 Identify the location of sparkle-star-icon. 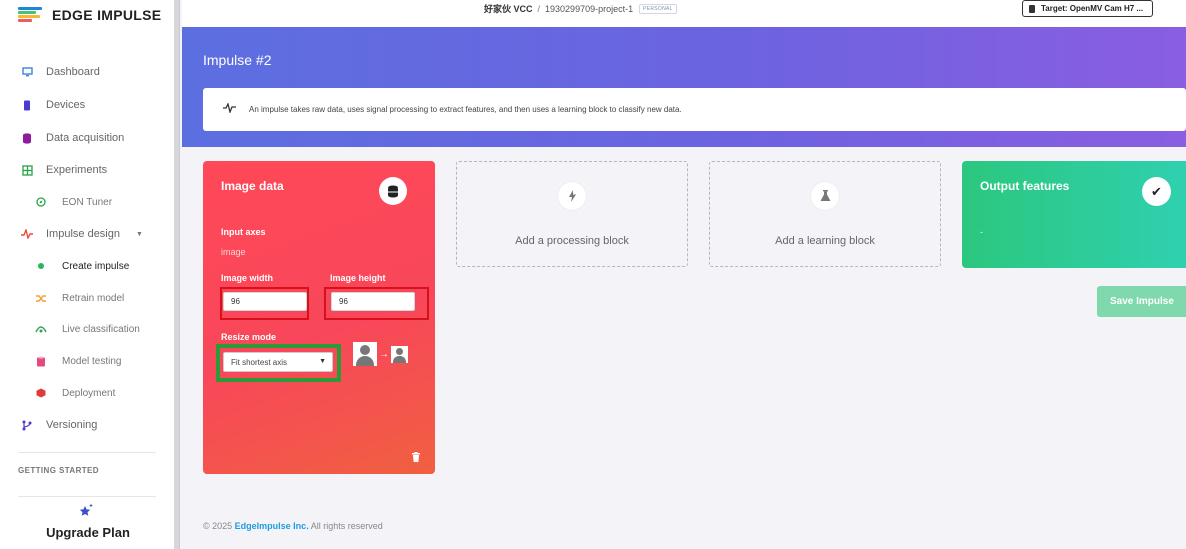
(86, 512).